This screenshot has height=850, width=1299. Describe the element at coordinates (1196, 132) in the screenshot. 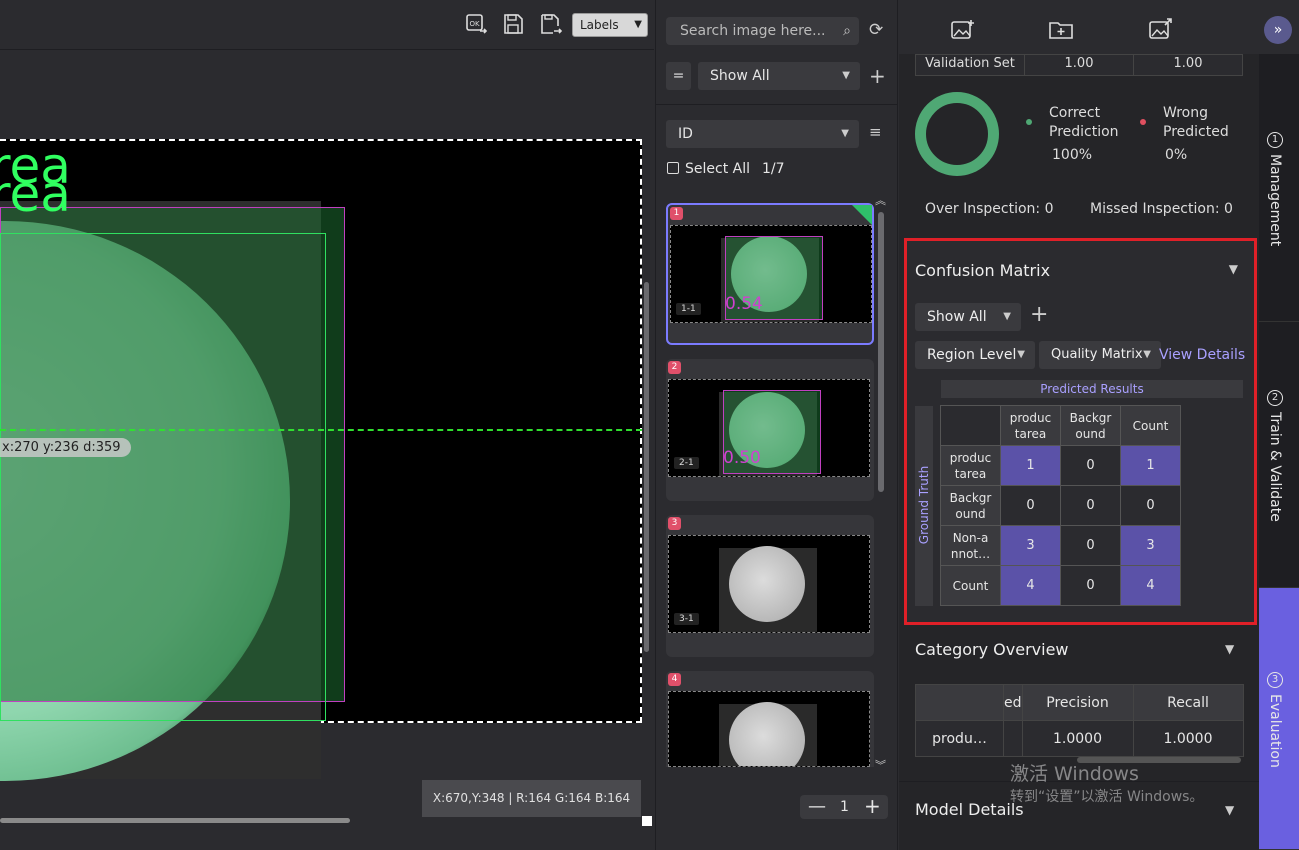

I see `wrong-label-line2: Predicted` at that location.